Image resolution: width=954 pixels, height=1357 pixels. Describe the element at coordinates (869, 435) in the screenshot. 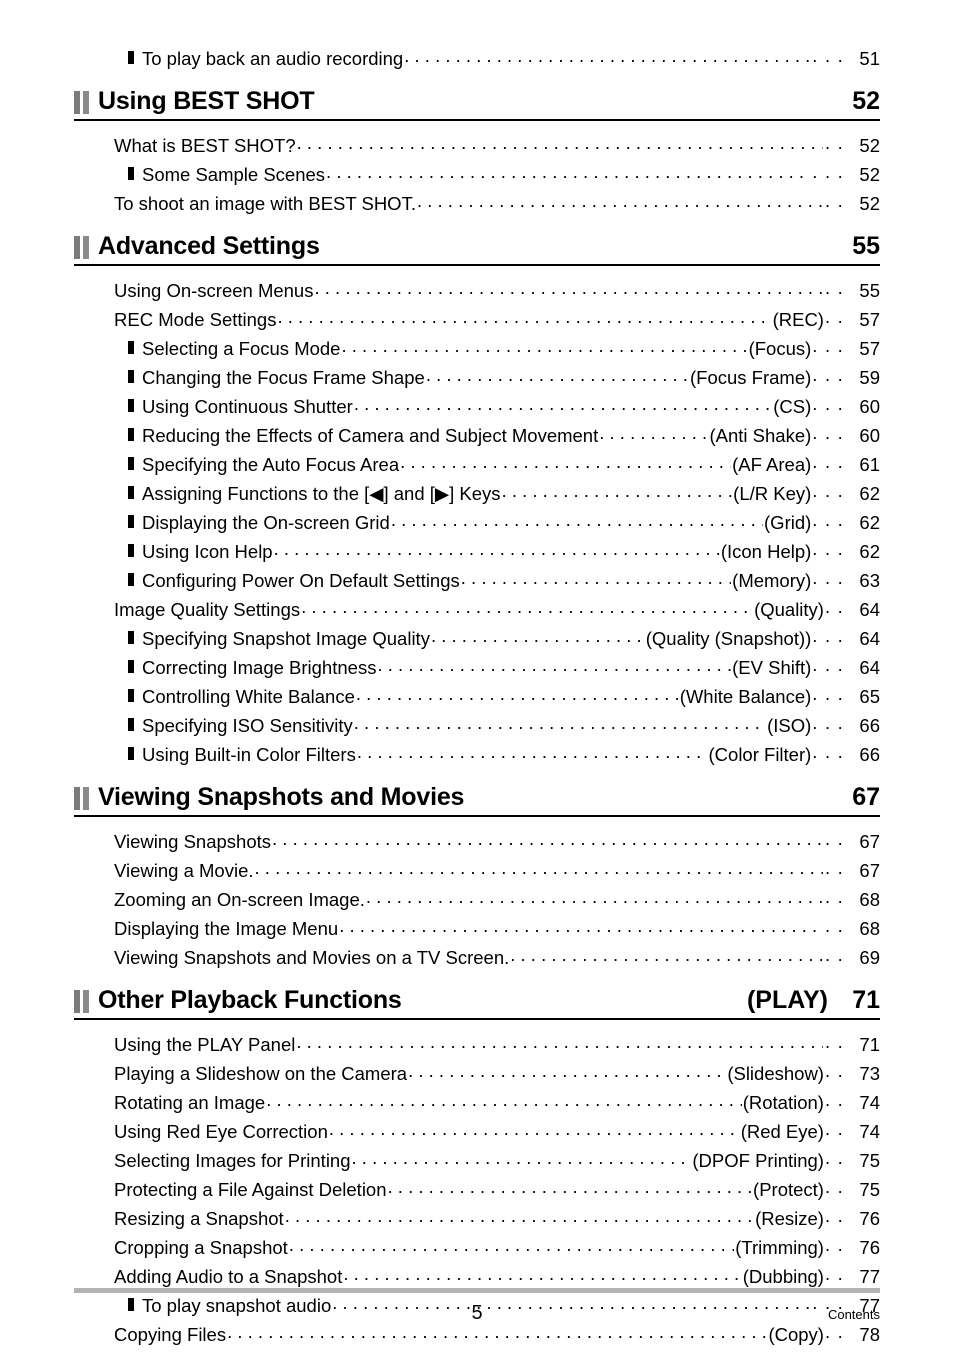

I see `toc-entry-page: 60` at that location.